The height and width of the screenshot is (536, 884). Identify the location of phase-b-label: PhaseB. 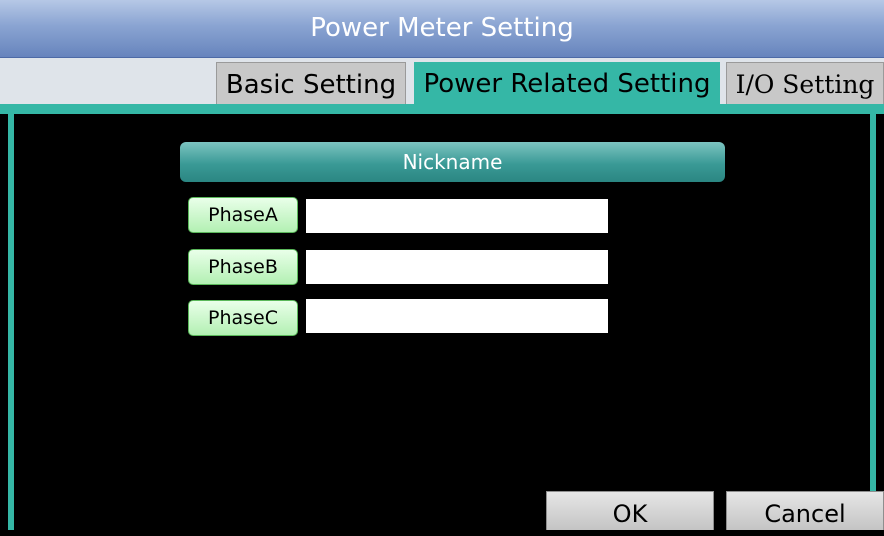
(243, 267).